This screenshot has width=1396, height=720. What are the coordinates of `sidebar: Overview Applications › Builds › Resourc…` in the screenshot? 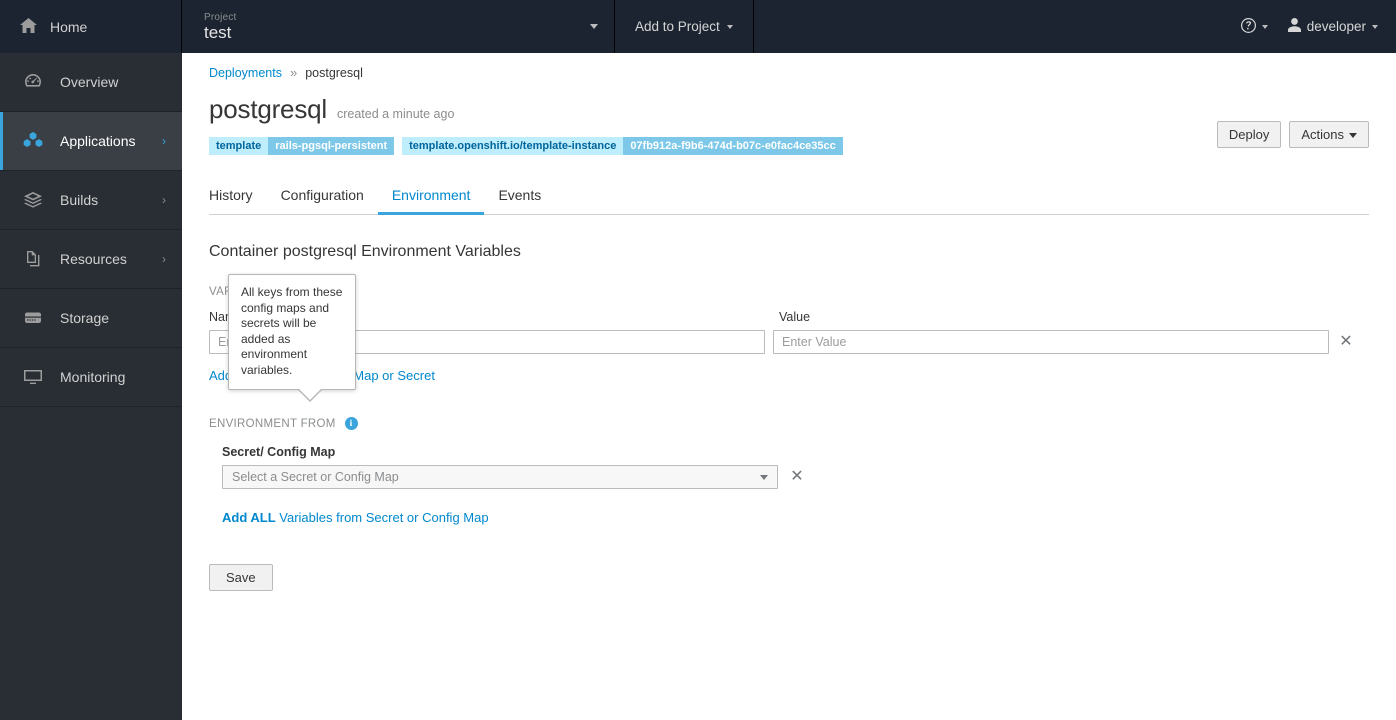 It's located at (91, 386).